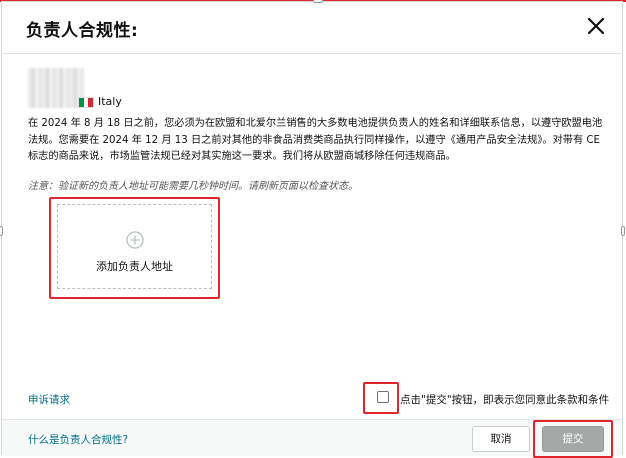 This screenshot has height=458, width=626. I want to click on resize-handle-right, so click(623, 231).